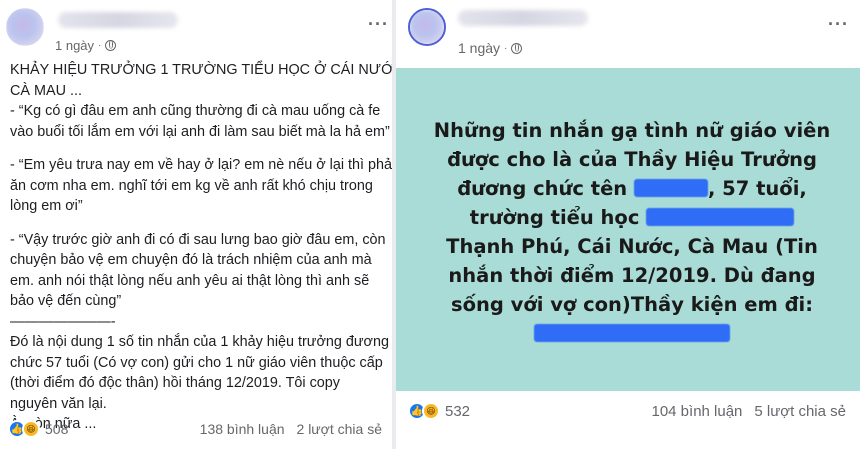  What do you see at coordinates (458, 411) in the screenshot?
I see `reaction-count: 532` at bounding box center [458, 411].